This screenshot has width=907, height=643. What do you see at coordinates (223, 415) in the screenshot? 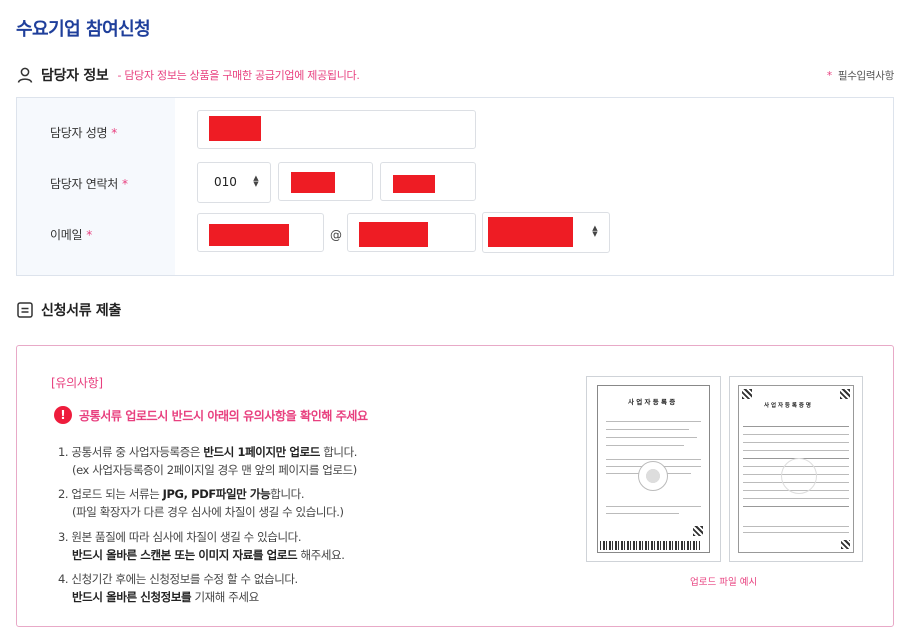
I see `warning-text: 공통서류 업로드시 반드시 아래의 유의사항을 확인해 주세요` at bounding box center [223, 415].